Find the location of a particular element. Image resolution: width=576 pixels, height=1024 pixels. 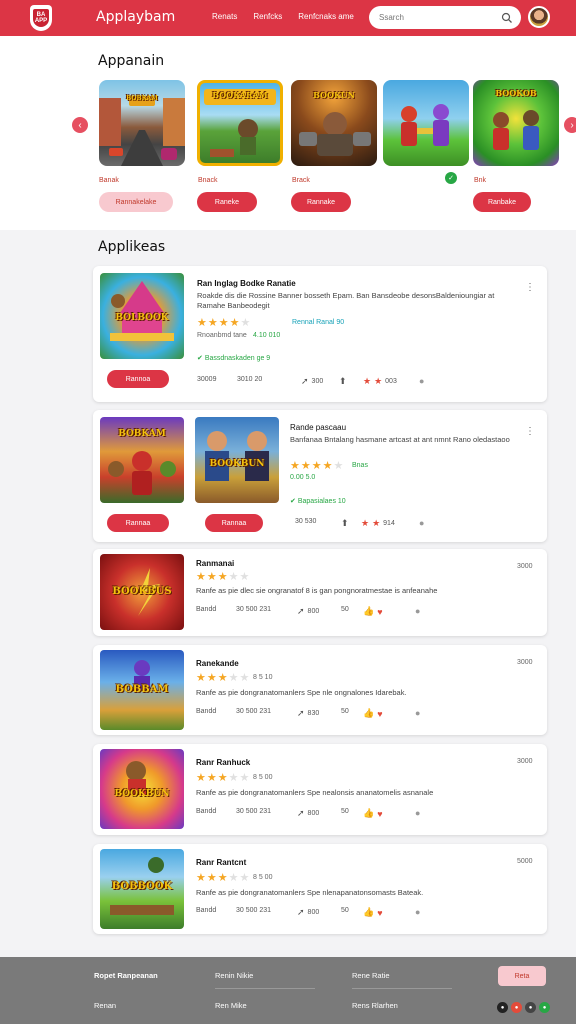

verified-text: Bapasialaes 10 is located at coordinates (321, 501).